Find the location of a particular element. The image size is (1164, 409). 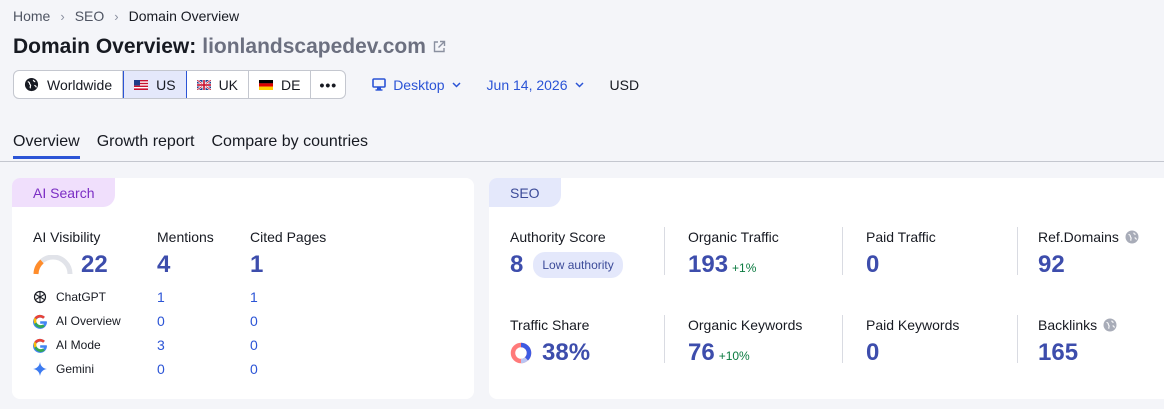

ai-row-gemini: Gemini is located at coordinates (63, 369).